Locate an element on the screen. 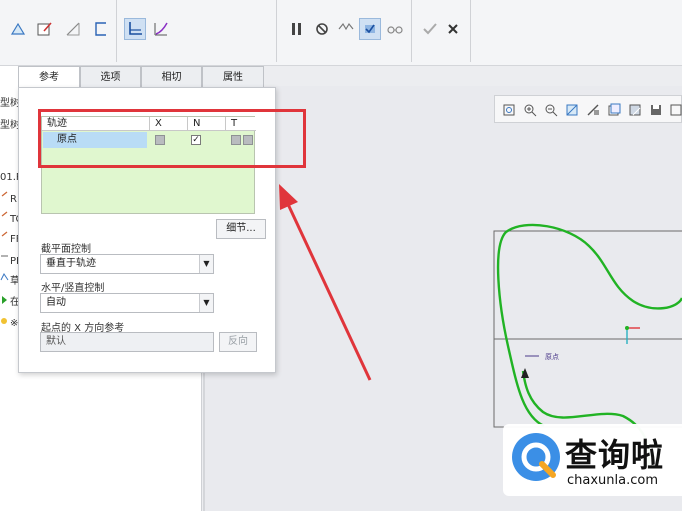  section-control-select: 垂直于轨迹 ▼ is located at coordinates (127, 264).